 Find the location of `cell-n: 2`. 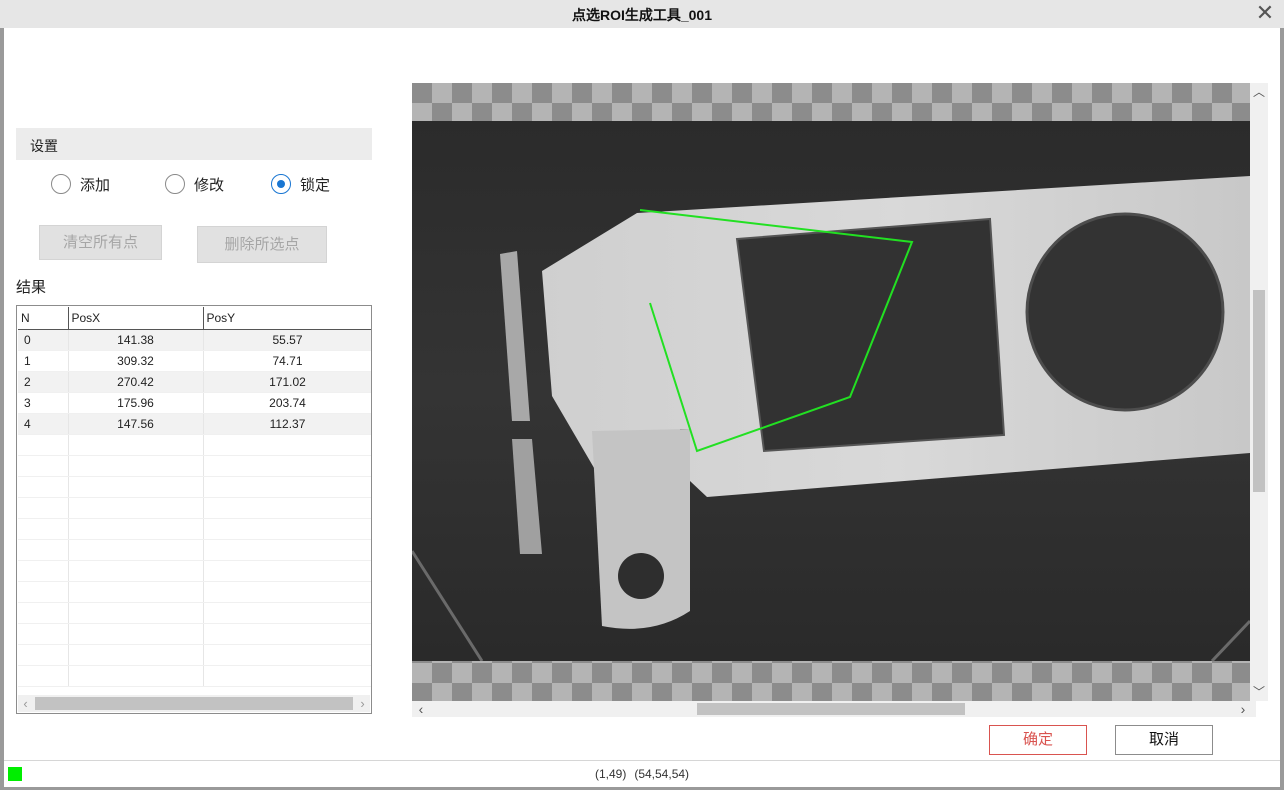

cell-n: 2 is located at coordinates (43, 382).